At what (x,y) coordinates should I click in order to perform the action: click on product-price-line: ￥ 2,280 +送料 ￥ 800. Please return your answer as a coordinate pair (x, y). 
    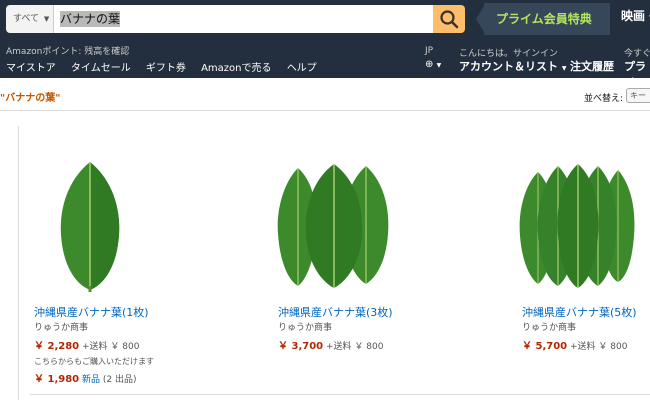
    Looking at the image, I should click on (86, 344).